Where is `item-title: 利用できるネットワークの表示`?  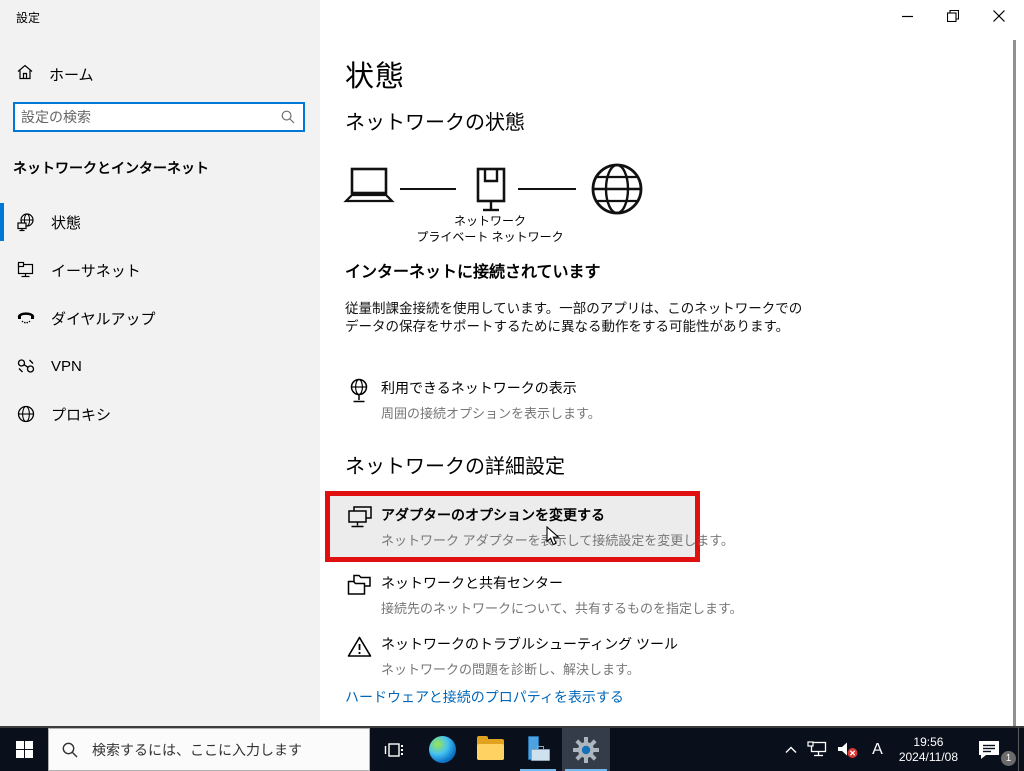 item-title: 利用できるネットワークの表示 is located at coordinates (479, 388).